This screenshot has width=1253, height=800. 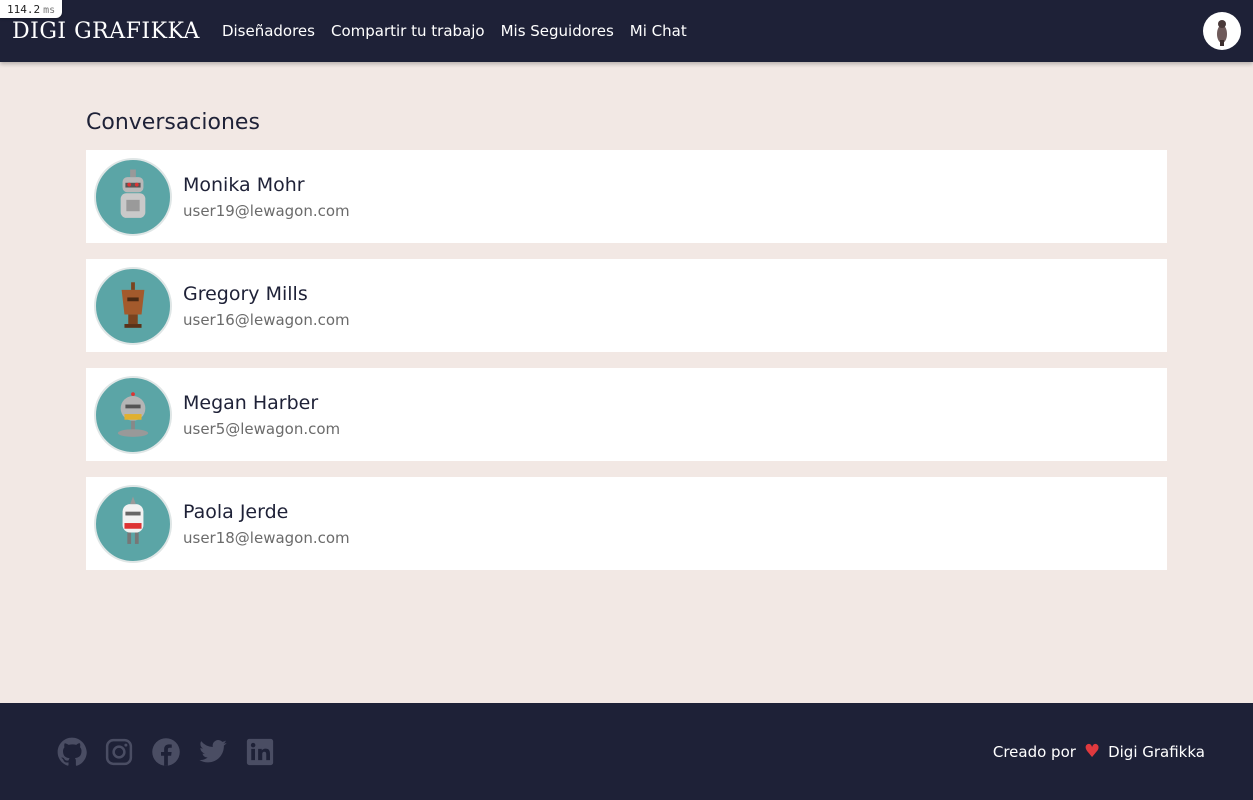 What do you see at coordinates (133, 193) in the screenshot?
I see `robot-avatar-gray-icon` at bounding box center [133, 193].